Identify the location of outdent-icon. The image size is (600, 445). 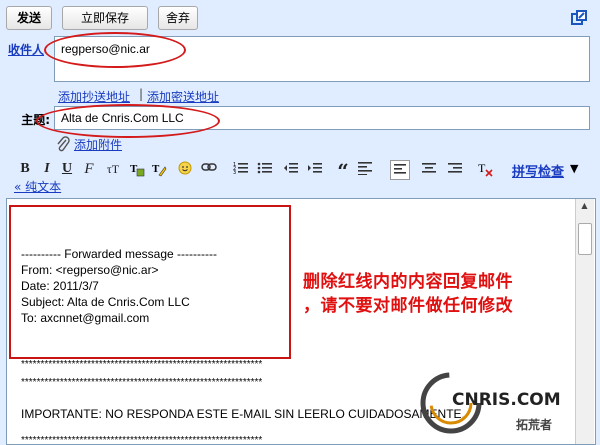
(291, 169).